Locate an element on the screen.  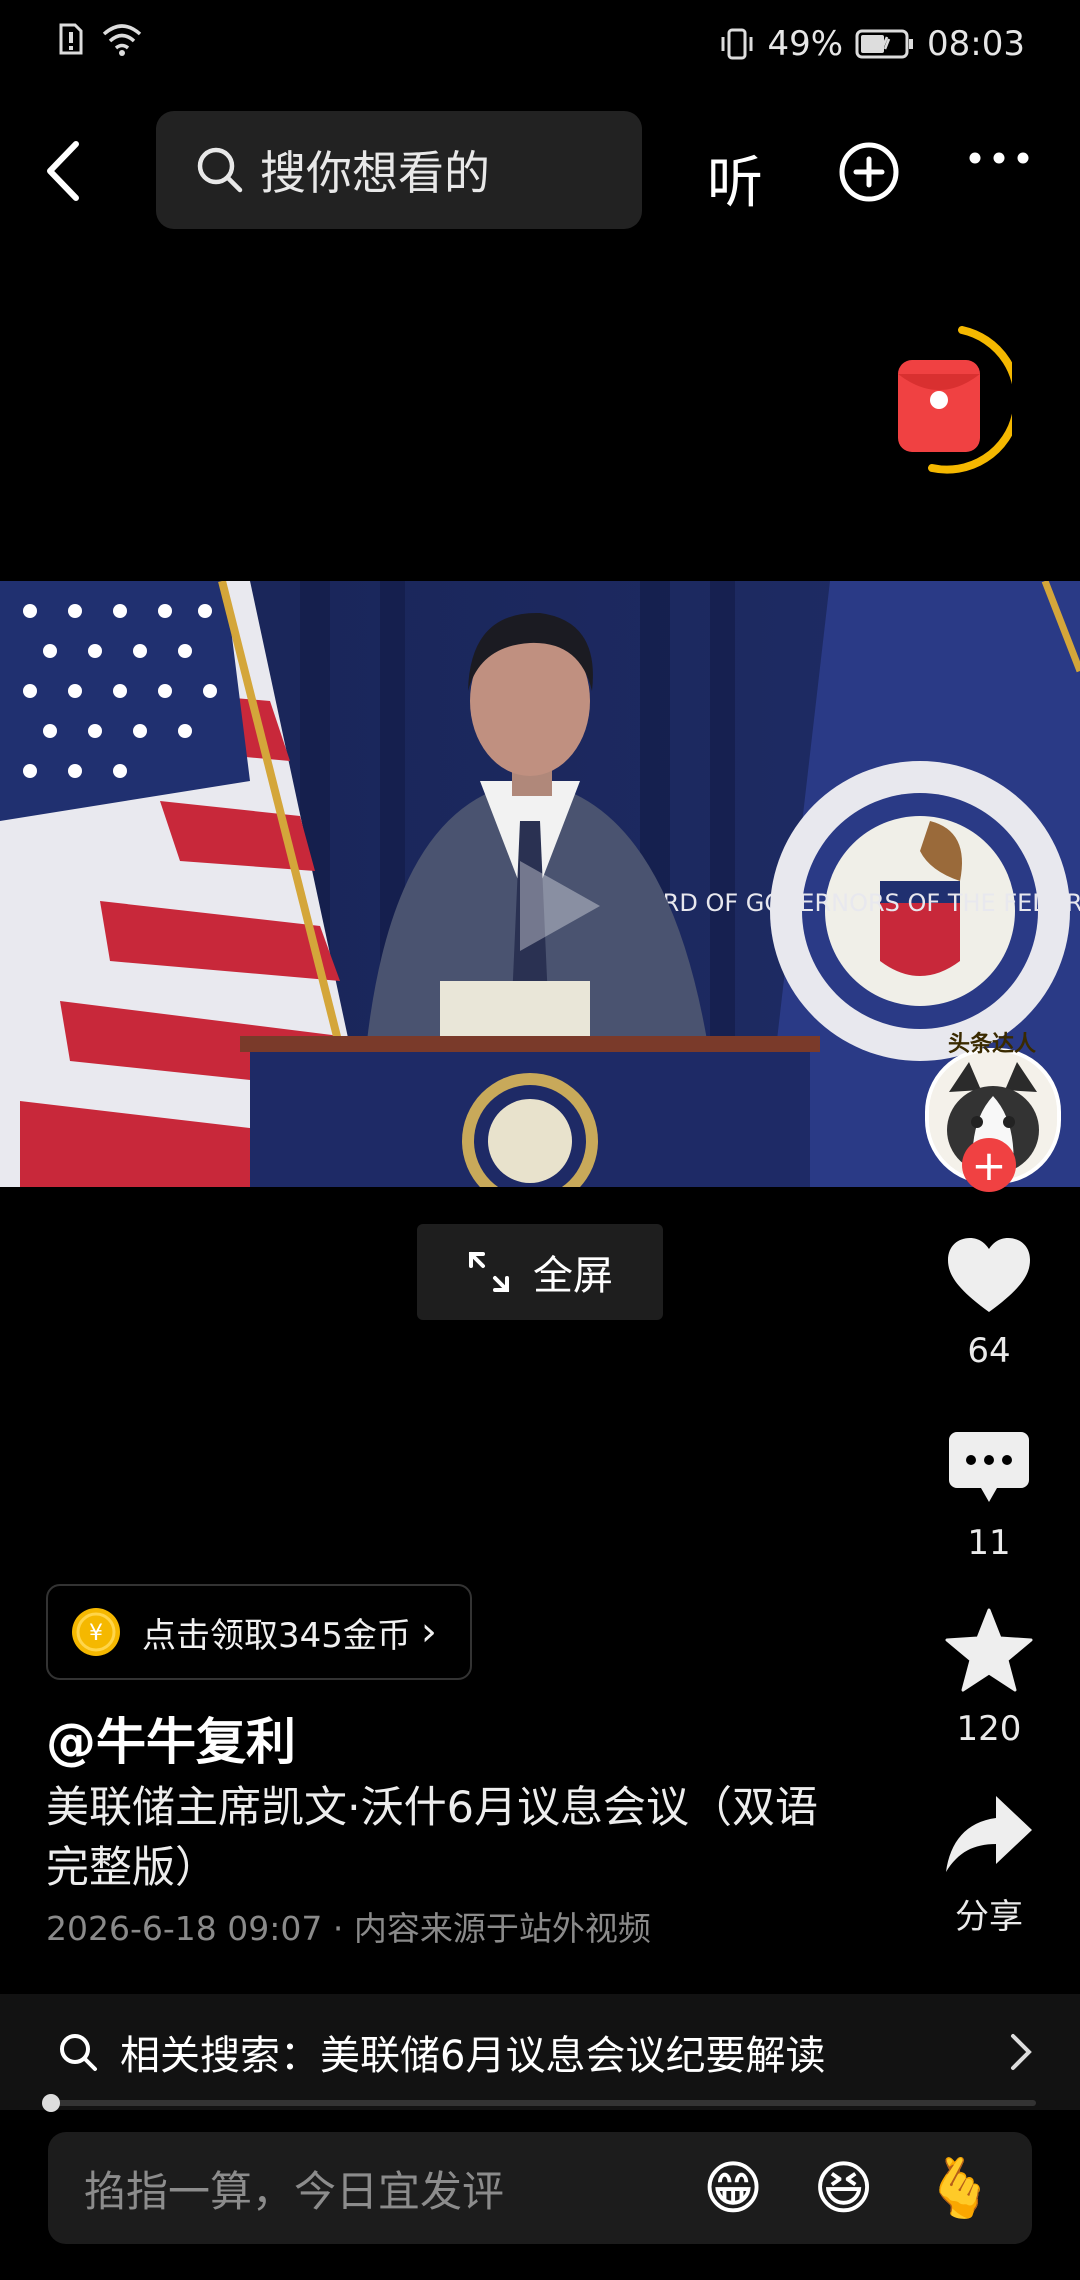
comment-input: 掐指一算，今日宜发评 😁 😆 🫰 is located at coordinates (540, 2188).